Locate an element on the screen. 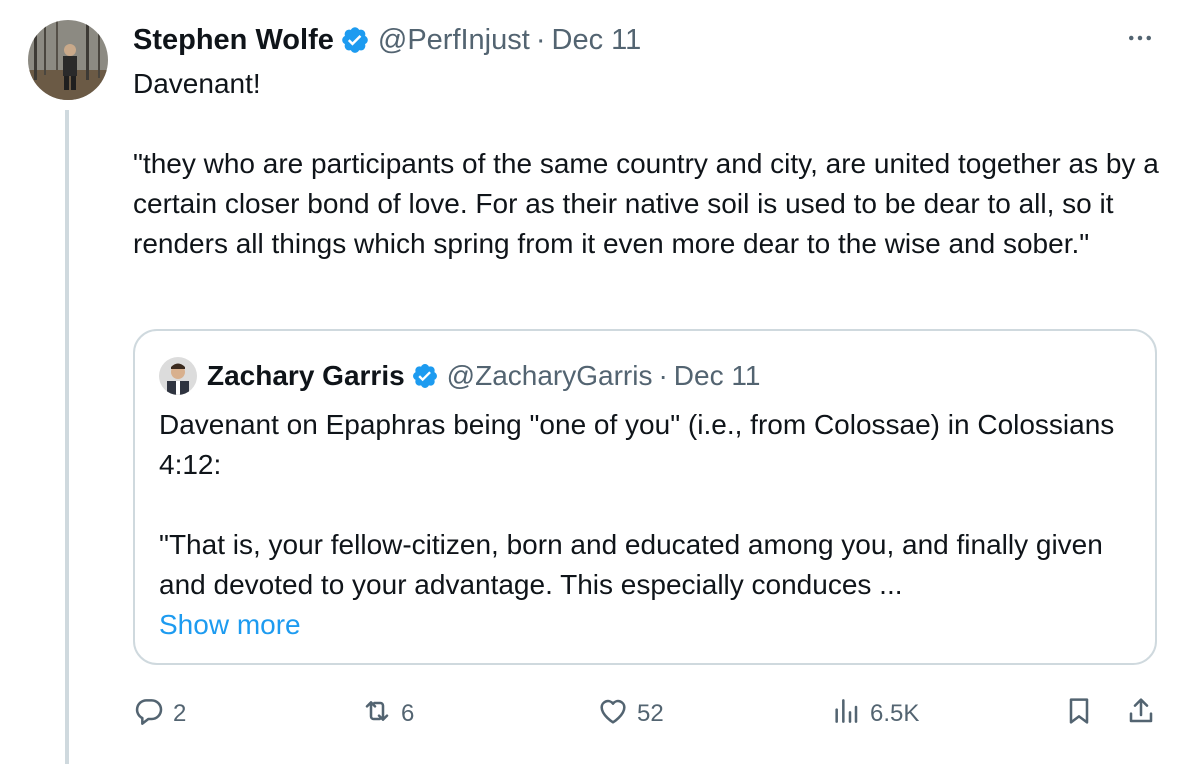 Image resolution: width=1190 pixels, height=764 pixels. more-options-button is located at coordinates (1140, 40).